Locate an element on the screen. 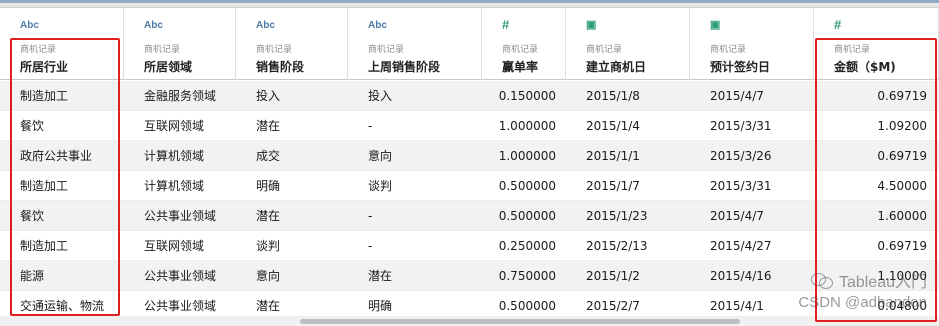 This screenshot has height=326, width=939. column-header-2: Abc 商机记录所居领域 is located at coordinates (180, 44).